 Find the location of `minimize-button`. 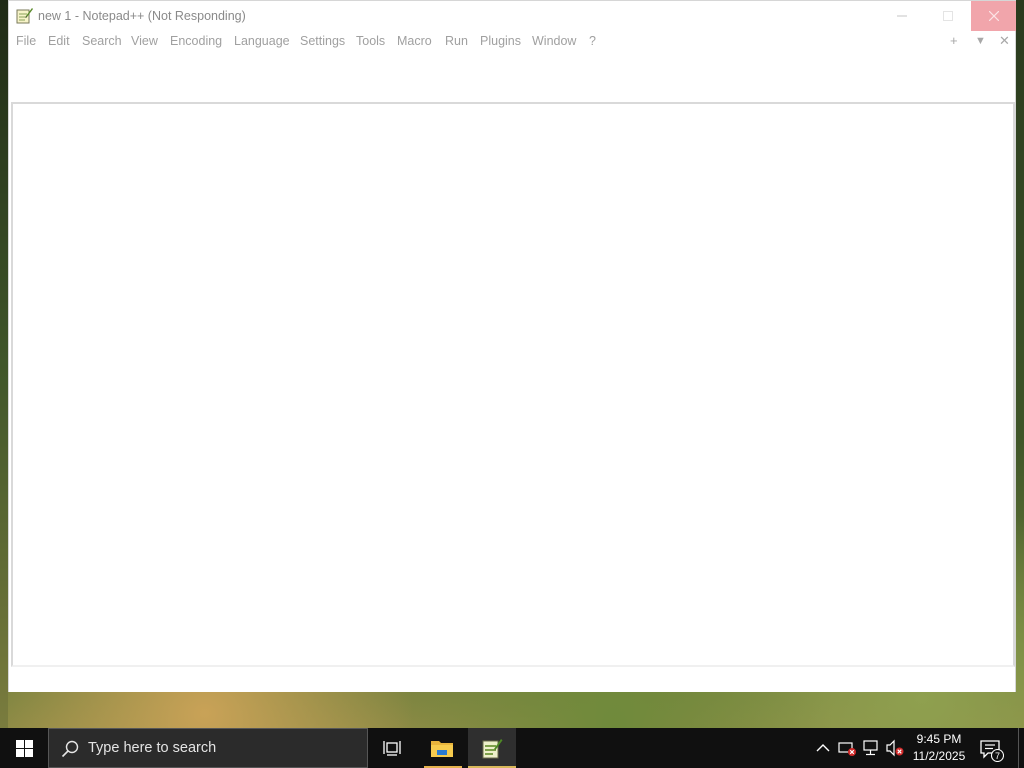

minimize-button is located at coordinates (902, 16).